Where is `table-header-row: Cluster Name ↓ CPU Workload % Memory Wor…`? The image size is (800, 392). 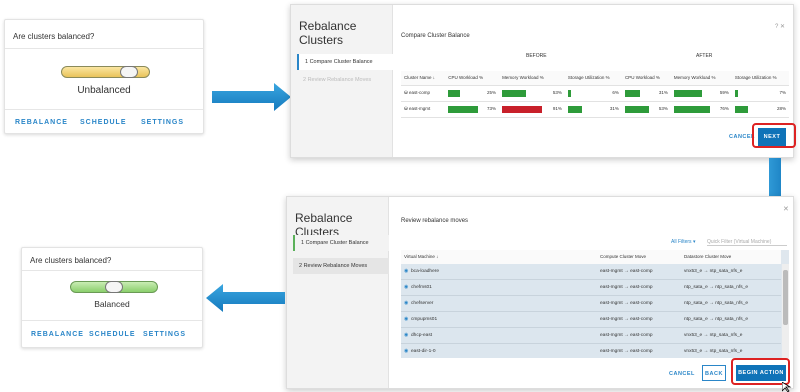
table-header-row: Cluster Name ↓ CPU Workload % Memory Wor… is located at coordinates (595, 78).